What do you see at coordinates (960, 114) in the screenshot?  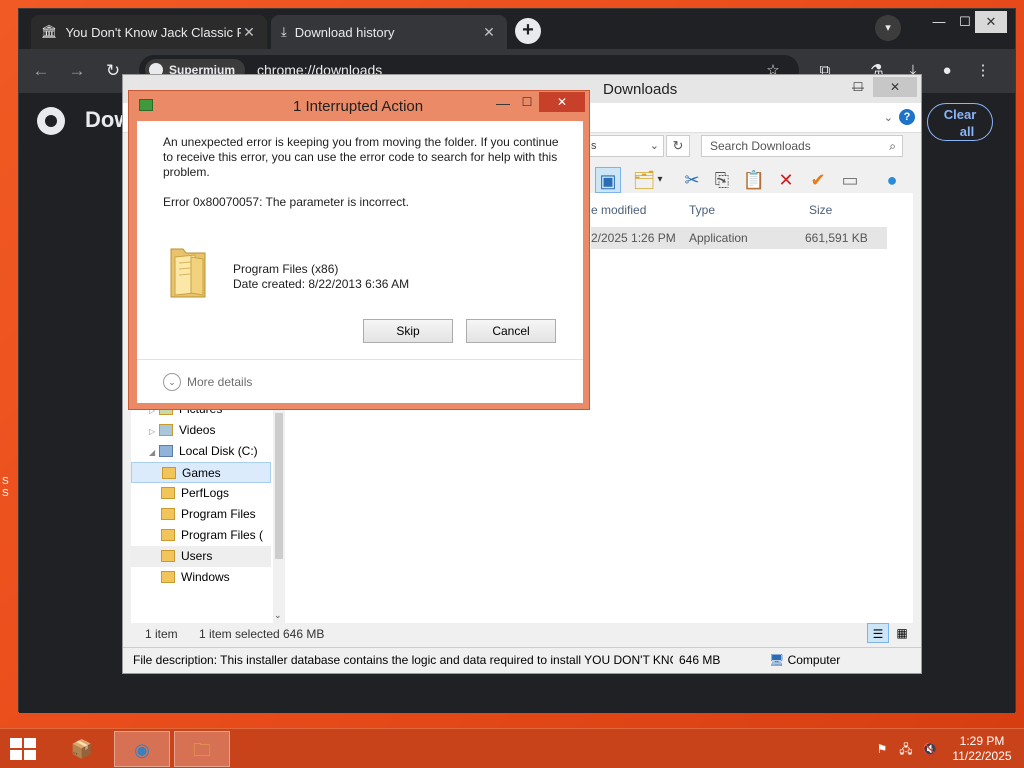 I see `clear-all-label-line1: Clear` at bounding box center [960, 114].